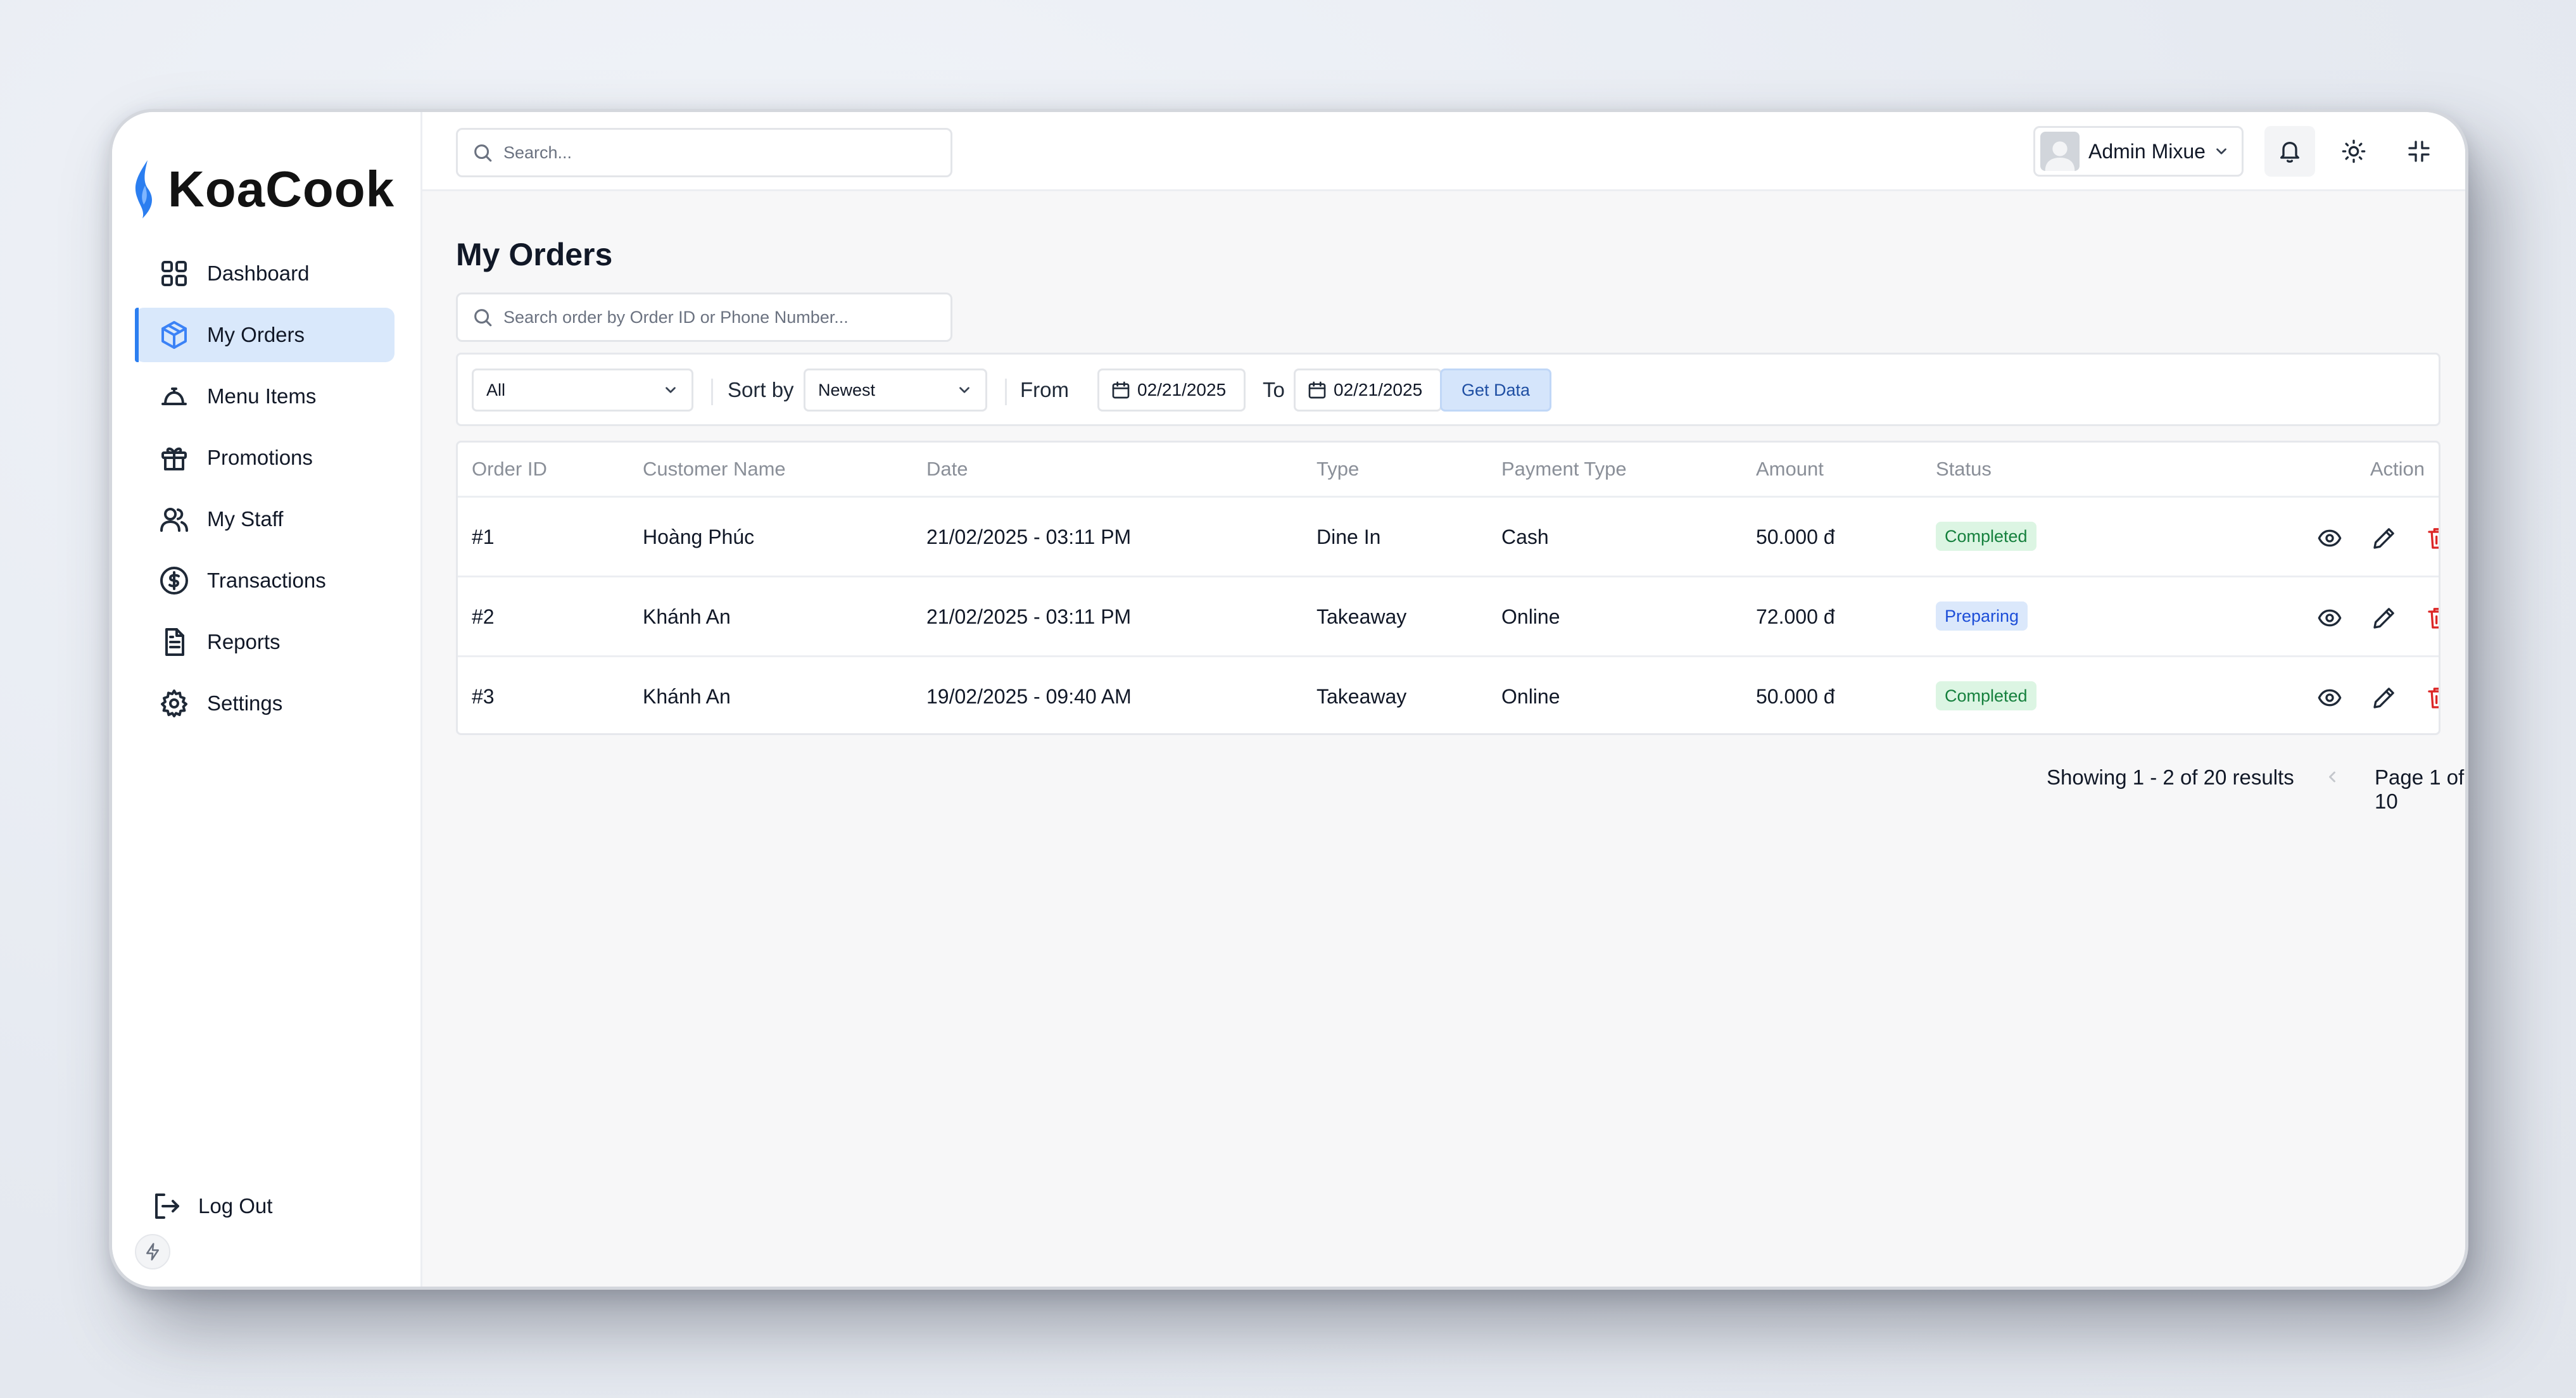  Describe the element at coordinates (1443, 785) in the screenshot. I see `pagination: Showing 1 - 2 of 20 results Page 1 of 10` at that location.